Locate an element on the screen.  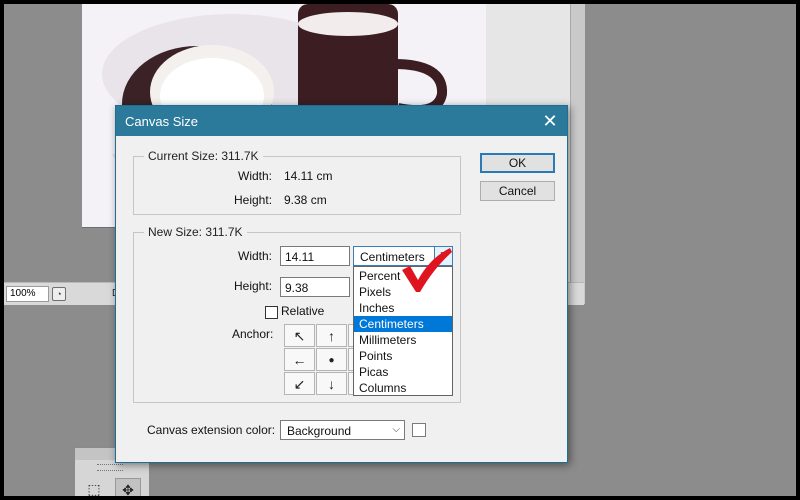
anchor-label: Anchor: is located at coordinates (253, 334).